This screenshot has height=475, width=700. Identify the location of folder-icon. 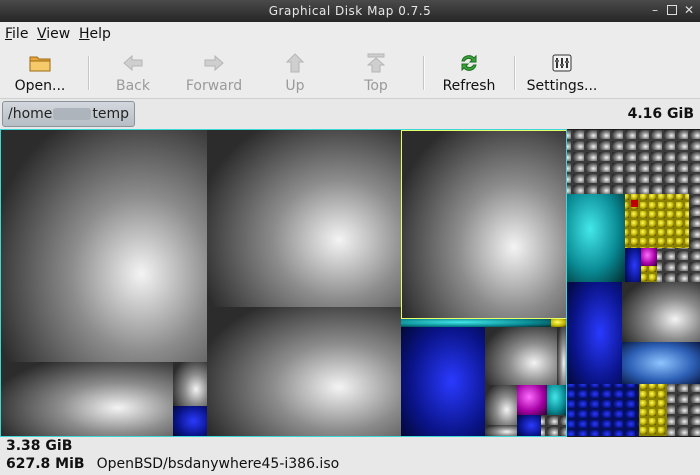
(40, 63).